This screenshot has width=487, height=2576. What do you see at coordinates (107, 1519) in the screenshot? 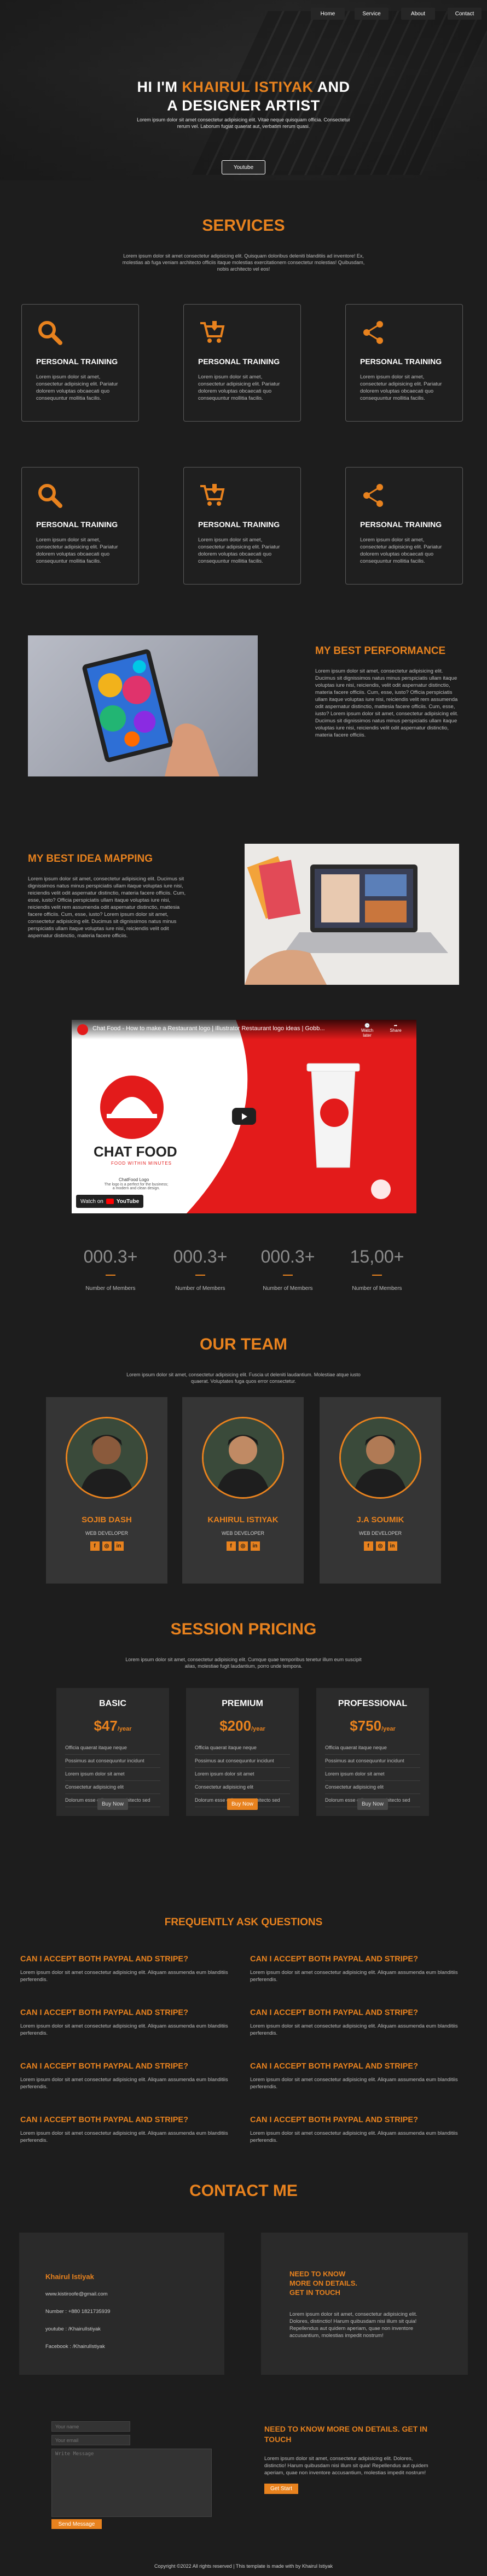
I see `team-member-name: SOJIB DASH` at bounding box center [107, 1519].